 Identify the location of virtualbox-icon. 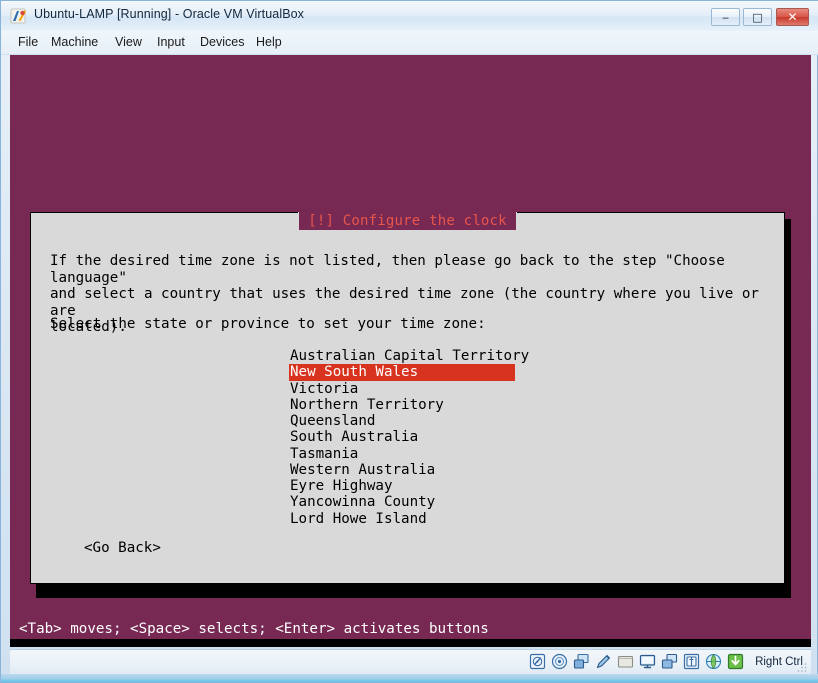
(18, 16).